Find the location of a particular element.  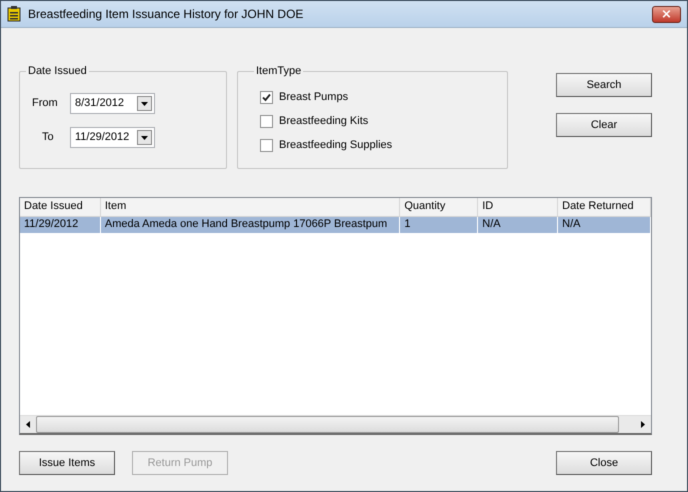

horizontal-scrollbar is located at coordinates (335, 424).